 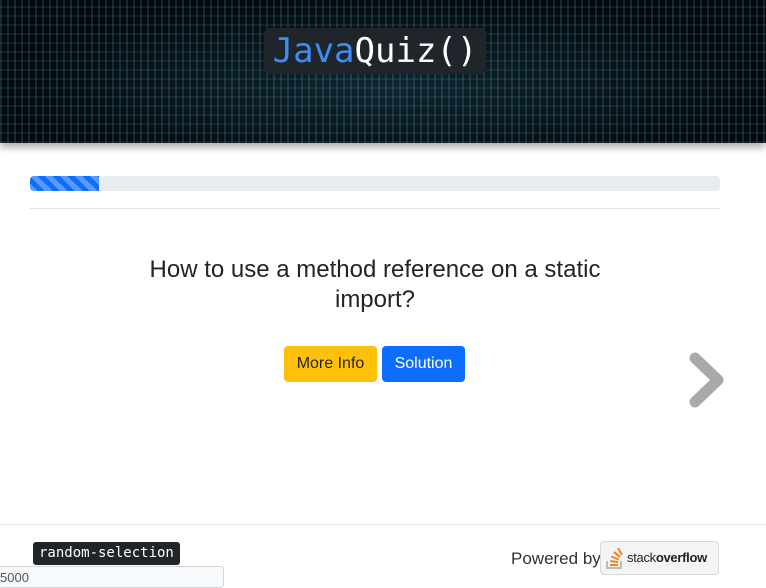 I want to click on stackoverflow-icon, so click(x=614, y=558).